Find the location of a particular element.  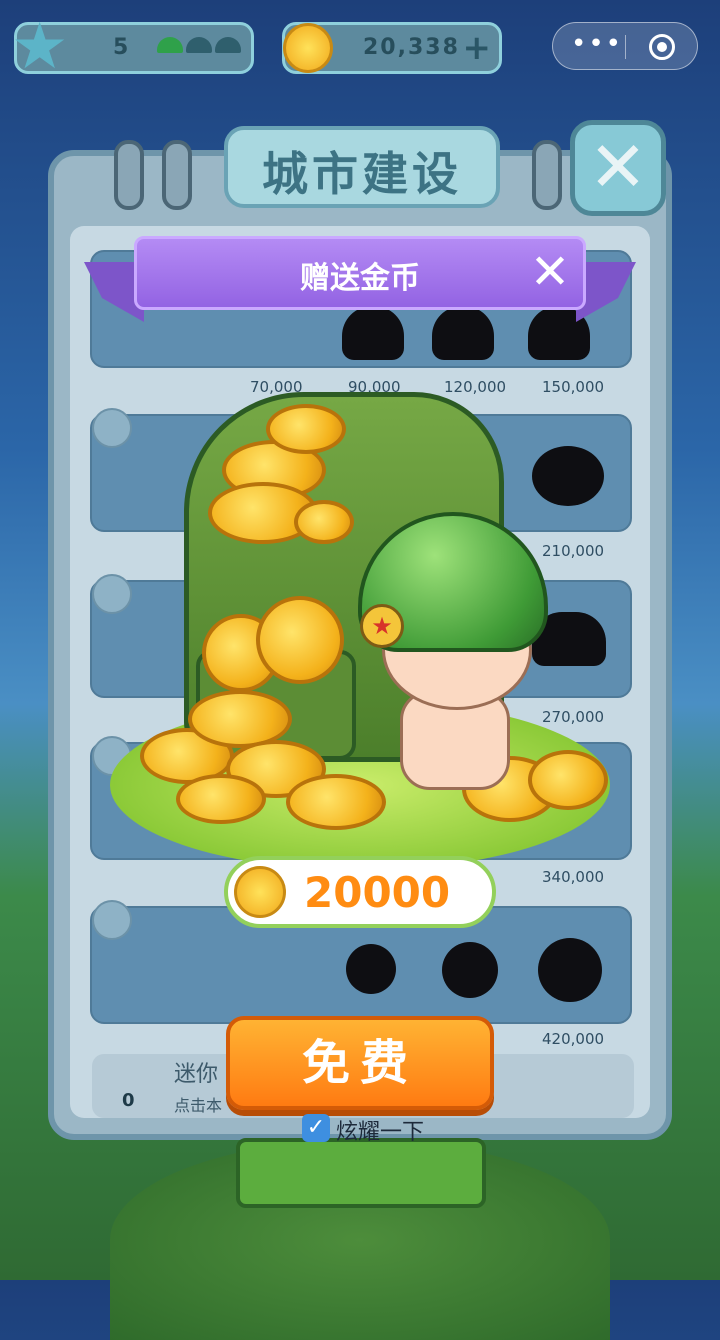

more-options-icon: ••• is located at coordinates (597, 44).